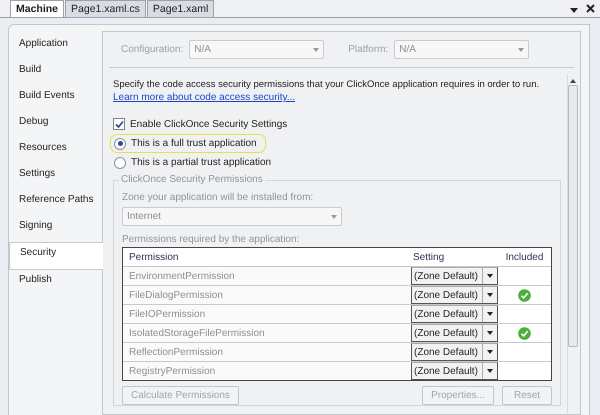  I want to click on column-header: Permission, so click(154, 257).